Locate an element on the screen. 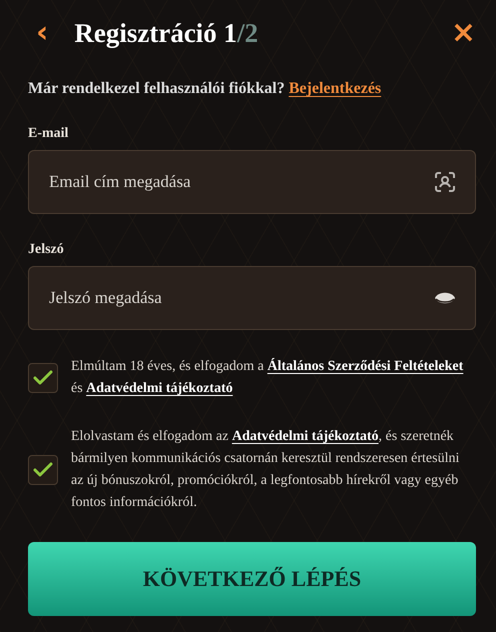 The width and height of the screenshot is (496, 632). input-field: Email cím megadása is located at coordinates (252, 182).